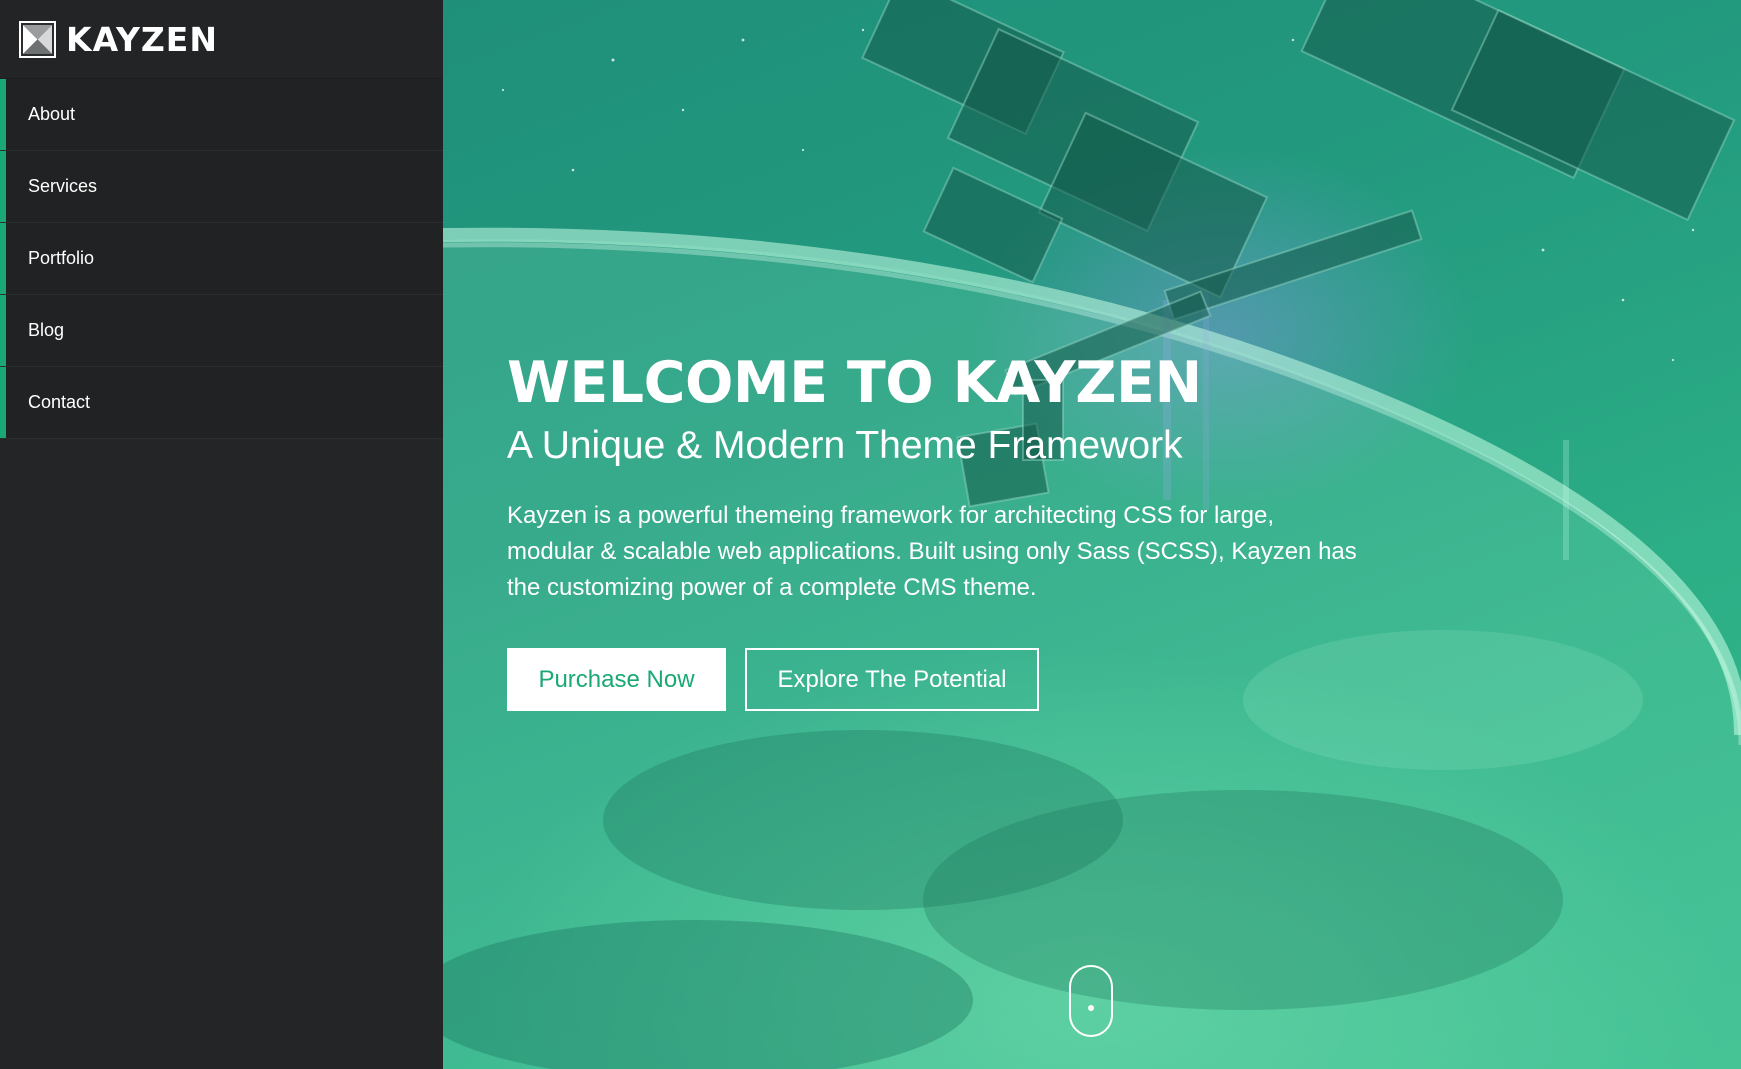 This screenshot has height=1069, width=1741. Describe the element at coordinates (37, 39) in the screenshot. I see `kayzen-logo-icon` at that location.